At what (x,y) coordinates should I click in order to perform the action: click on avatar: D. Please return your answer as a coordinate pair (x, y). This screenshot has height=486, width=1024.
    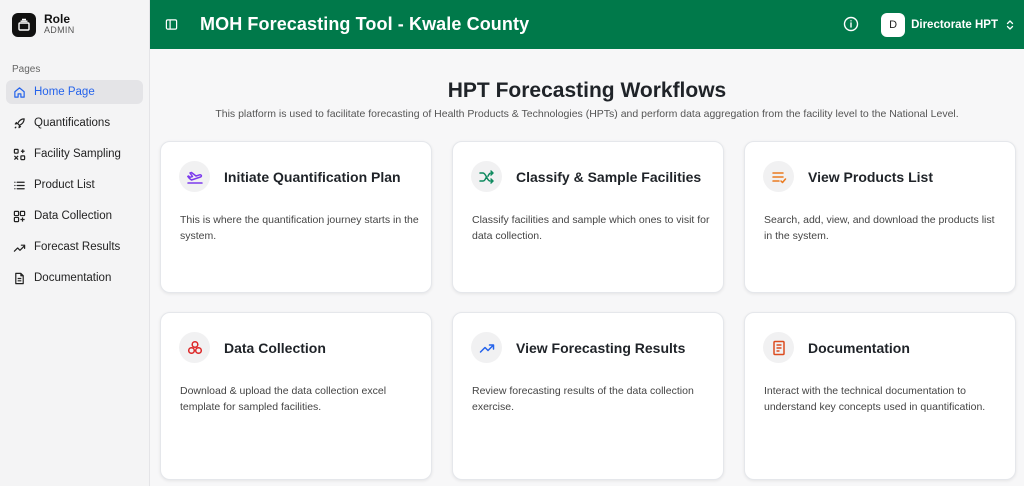
    Looking at the image, I should click on (893, 25).